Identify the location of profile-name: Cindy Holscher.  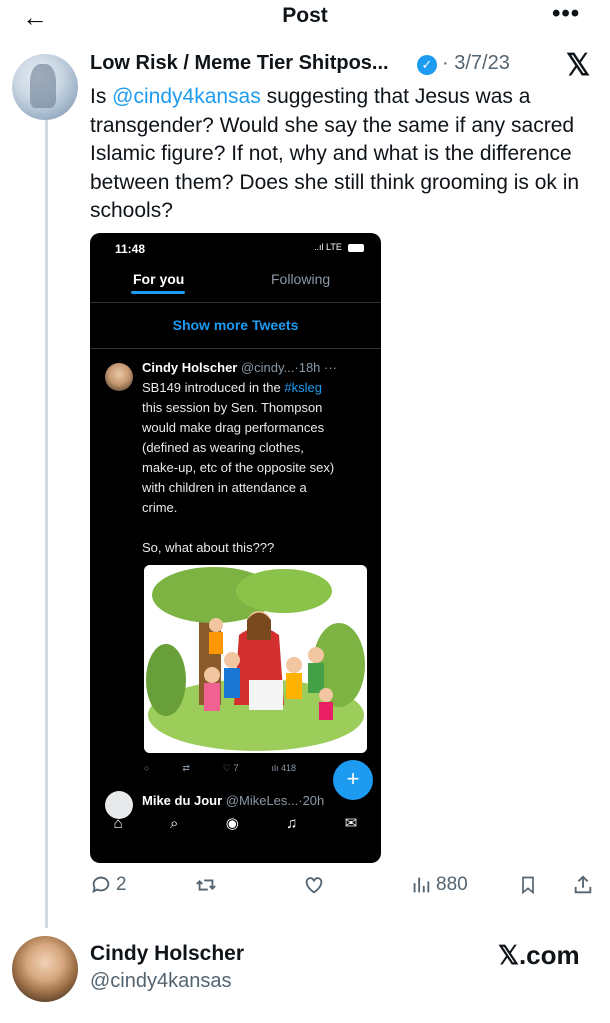
(167, 954).